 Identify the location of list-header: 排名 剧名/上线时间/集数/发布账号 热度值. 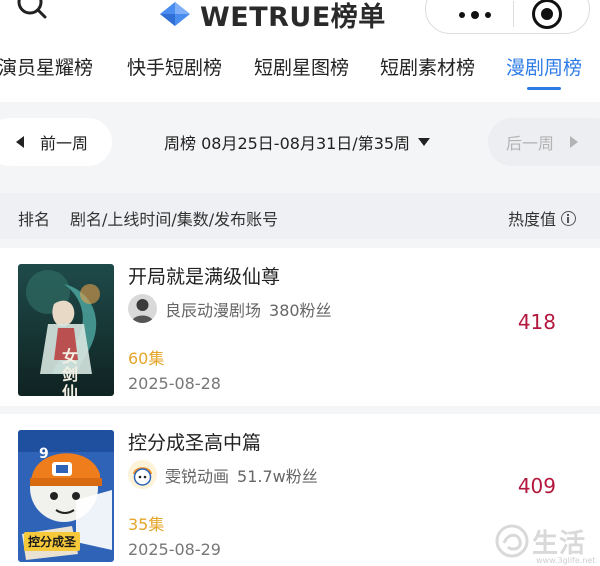
(300, 216).